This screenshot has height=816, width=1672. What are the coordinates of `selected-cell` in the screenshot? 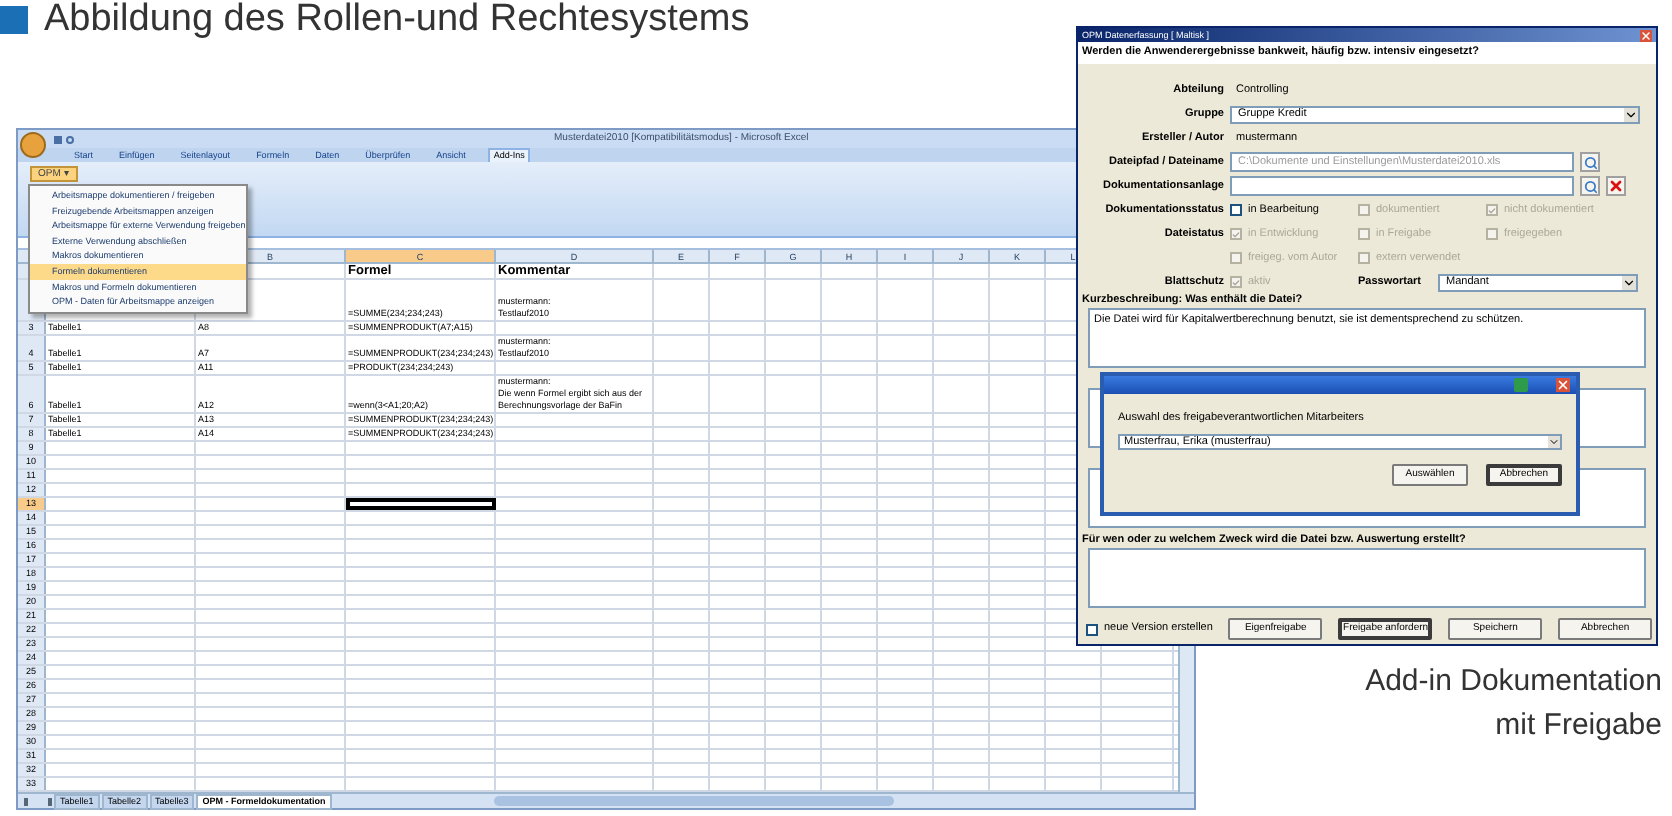 It's located at (421, 504).